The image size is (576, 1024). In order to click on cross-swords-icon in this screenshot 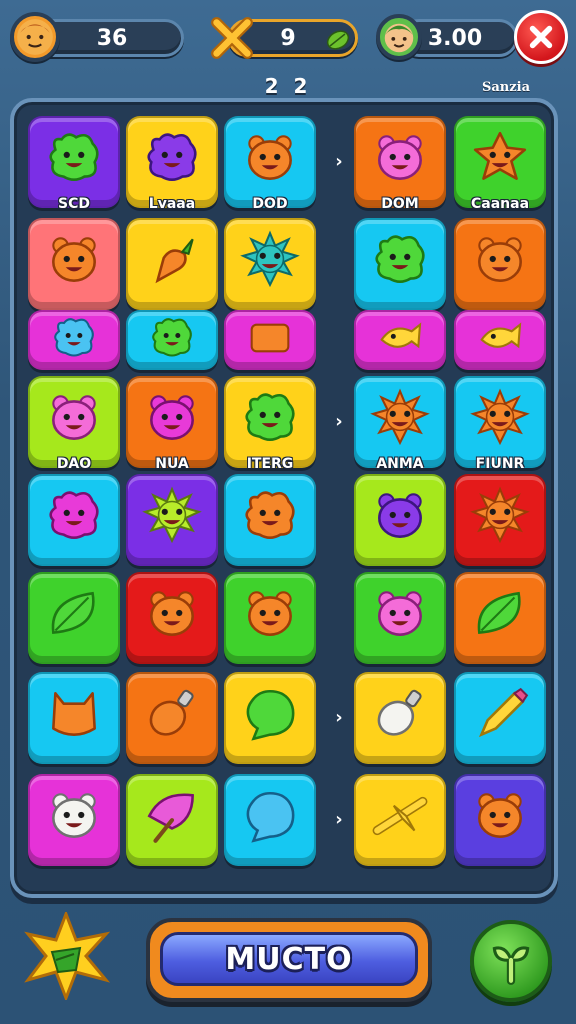, I will do `click(232, 38)`.